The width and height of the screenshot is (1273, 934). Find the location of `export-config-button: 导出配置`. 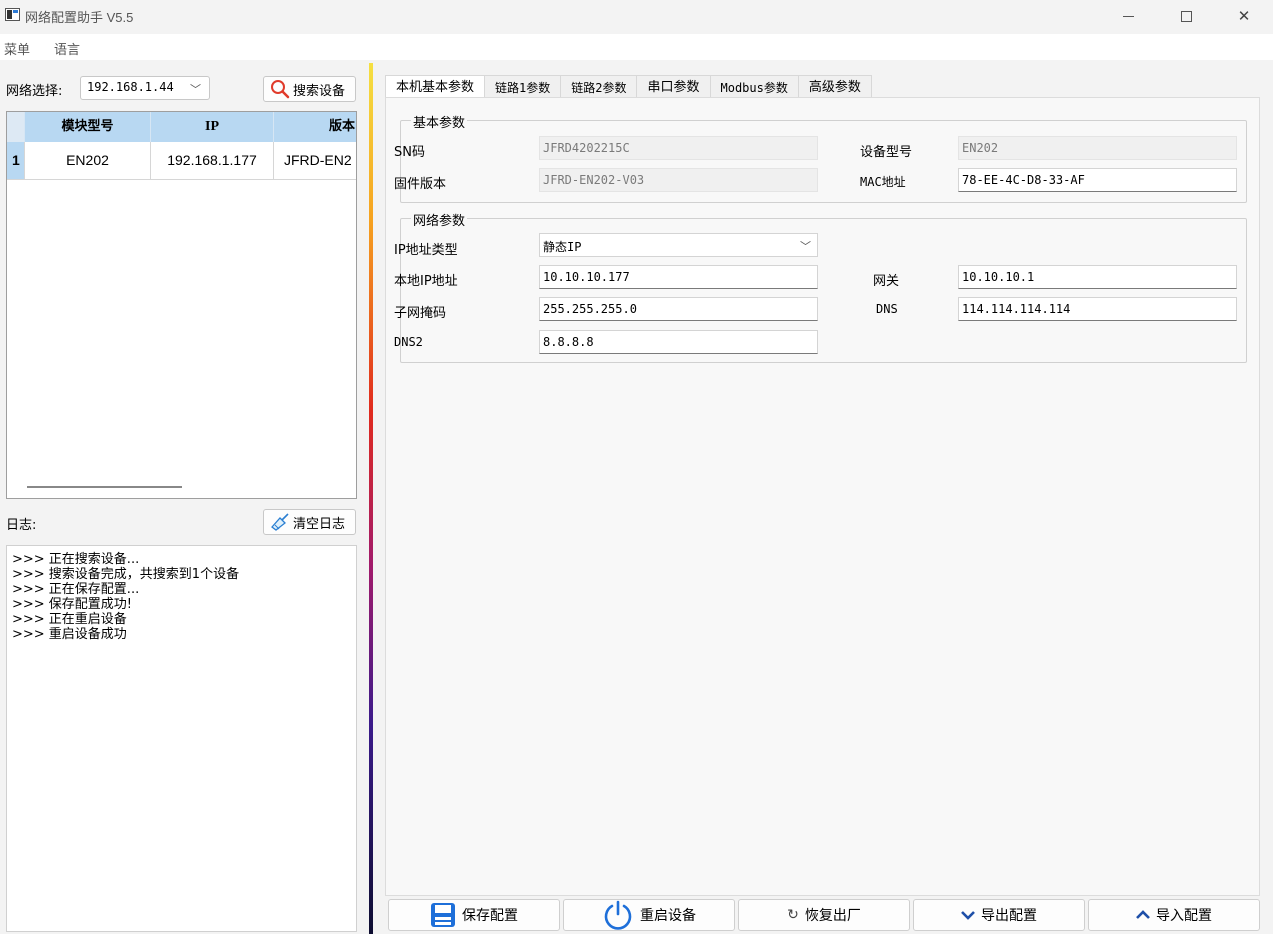

export-config-button: 导出配置 is located at coordinates (999, 915).